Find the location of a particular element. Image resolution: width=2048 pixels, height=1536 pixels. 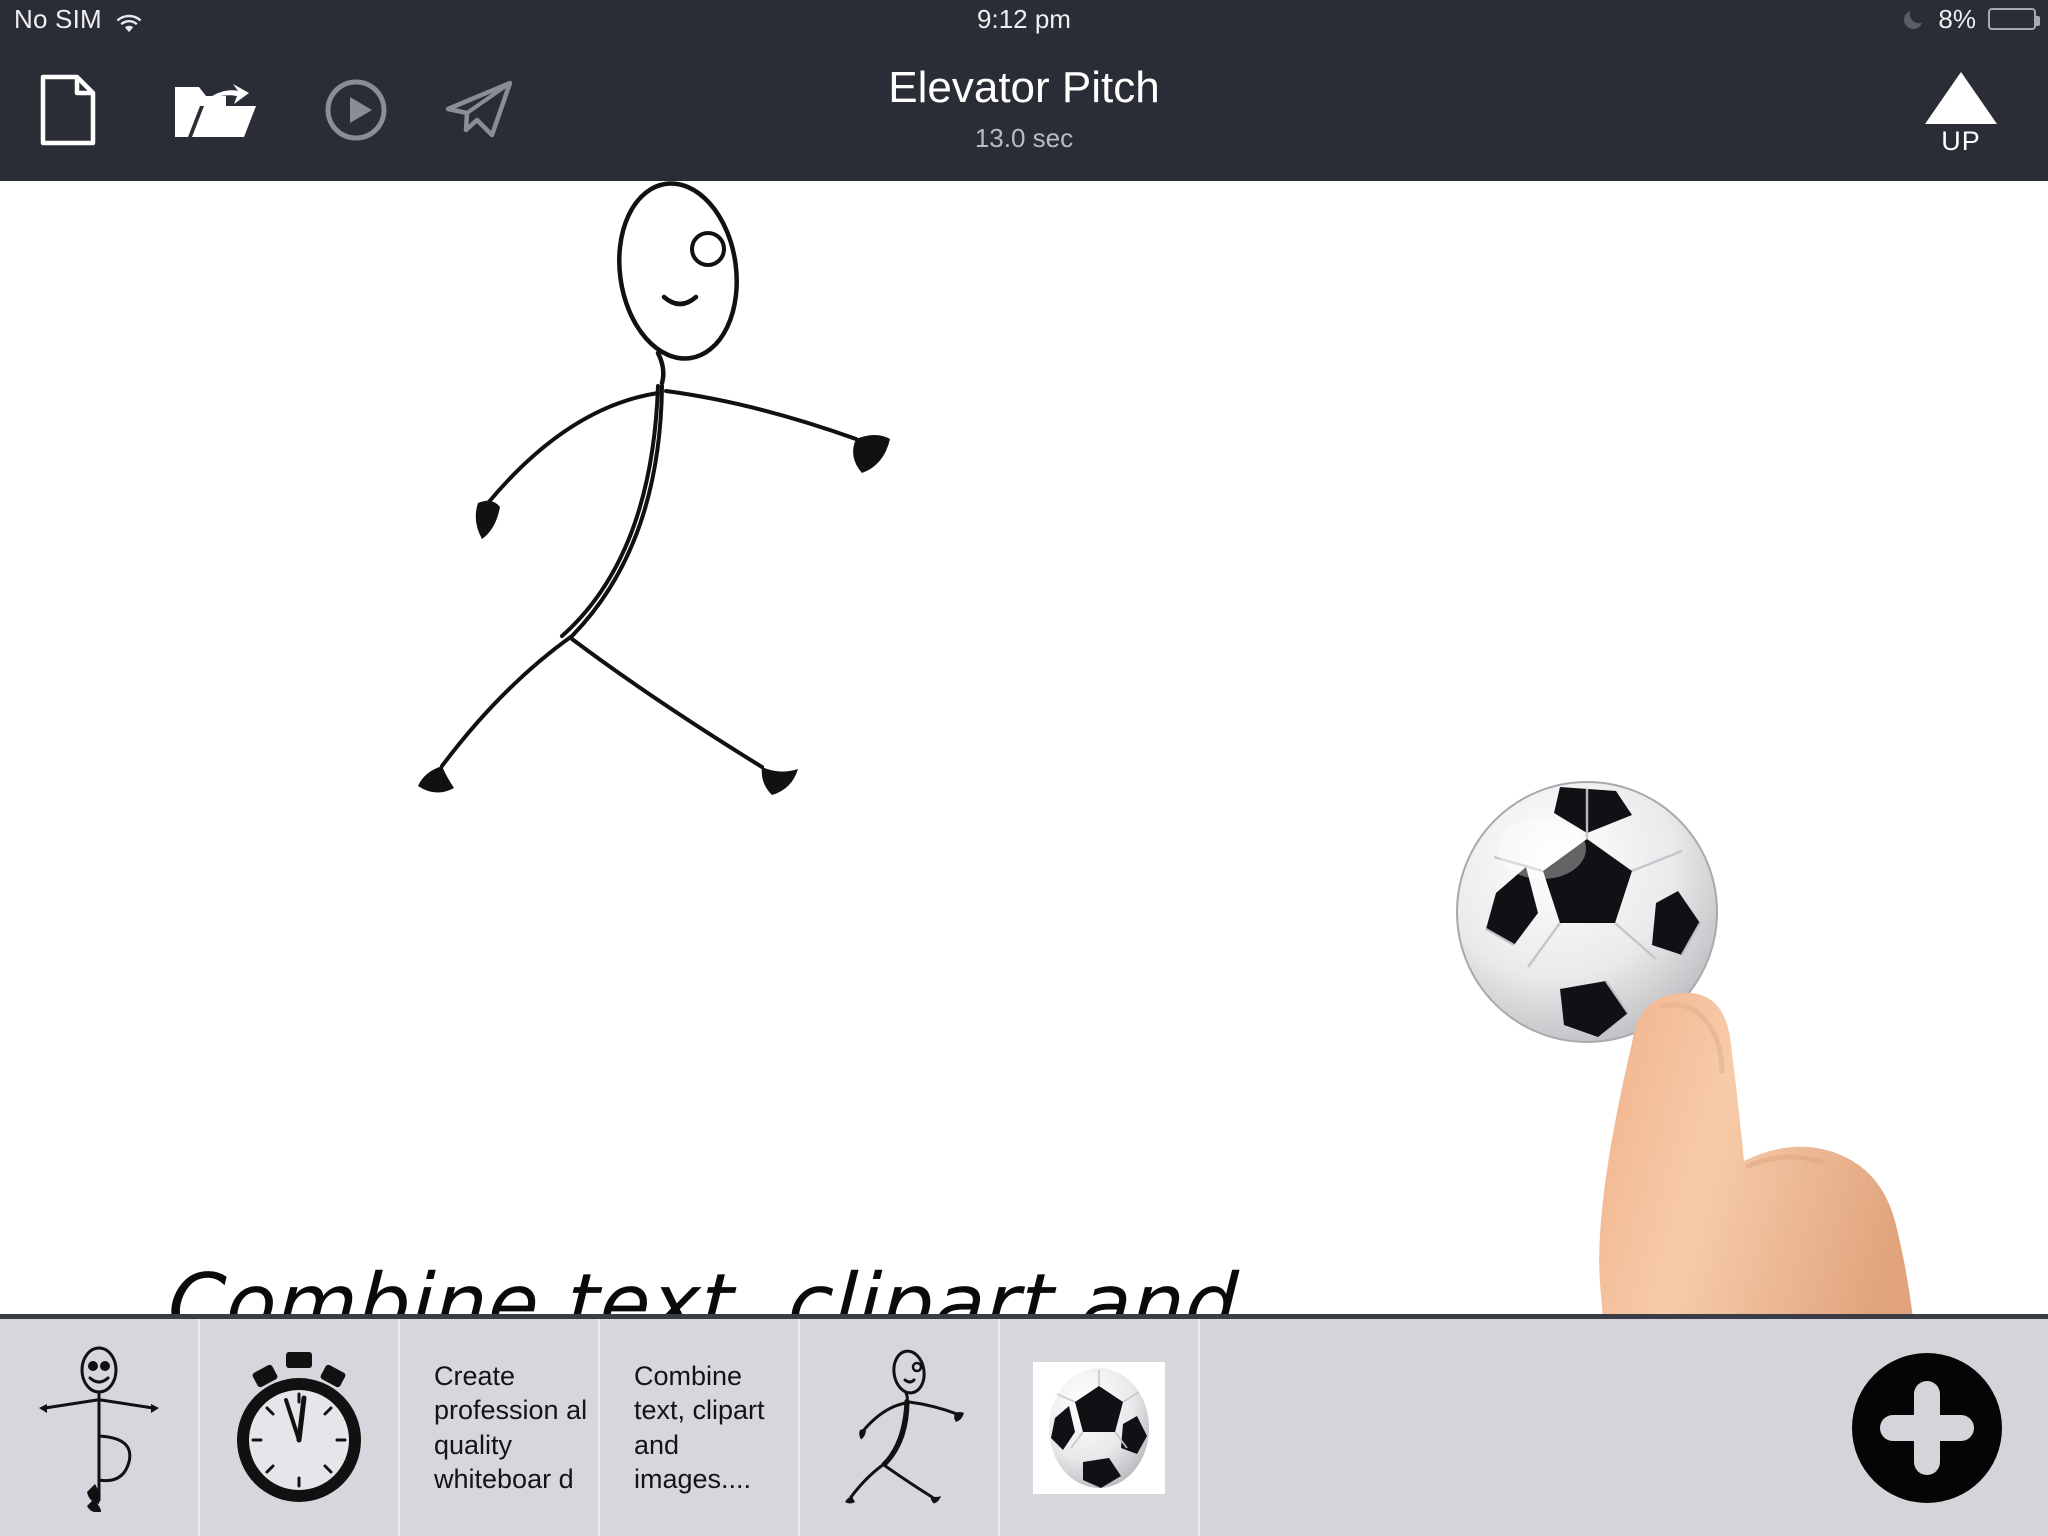

stopwatch is located at coordinates (299, 1426).